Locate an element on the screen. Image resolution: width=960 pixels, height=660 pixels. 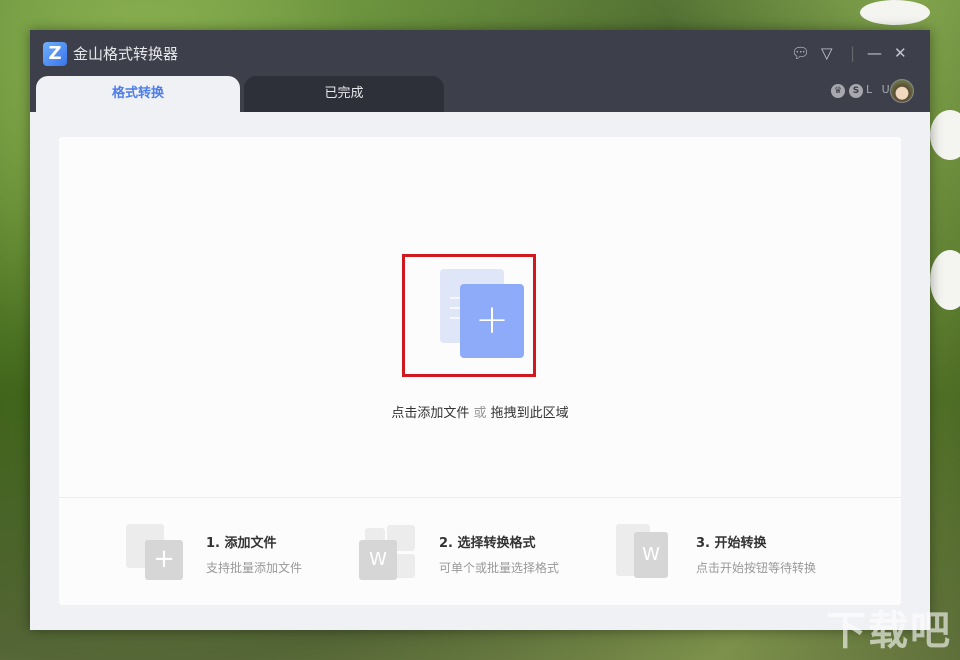
divider is located at coordinates (480, 497).